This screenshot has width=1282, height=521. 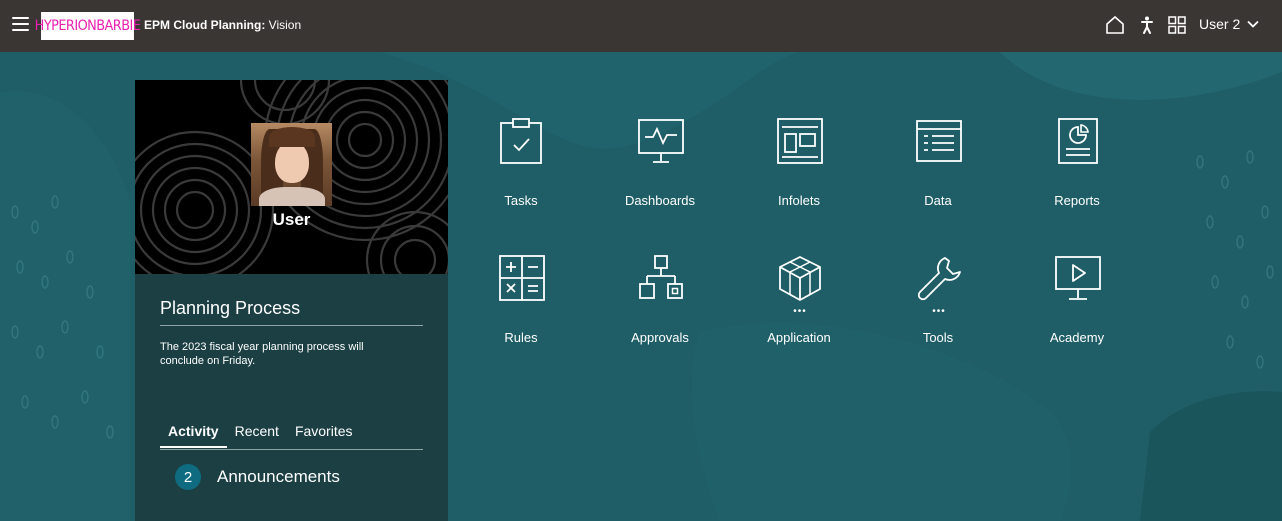 What do you see at coordinates (1077, 337) in the screenshot?
I see `tile-label: Academy` at bounding box center [1077, 337].